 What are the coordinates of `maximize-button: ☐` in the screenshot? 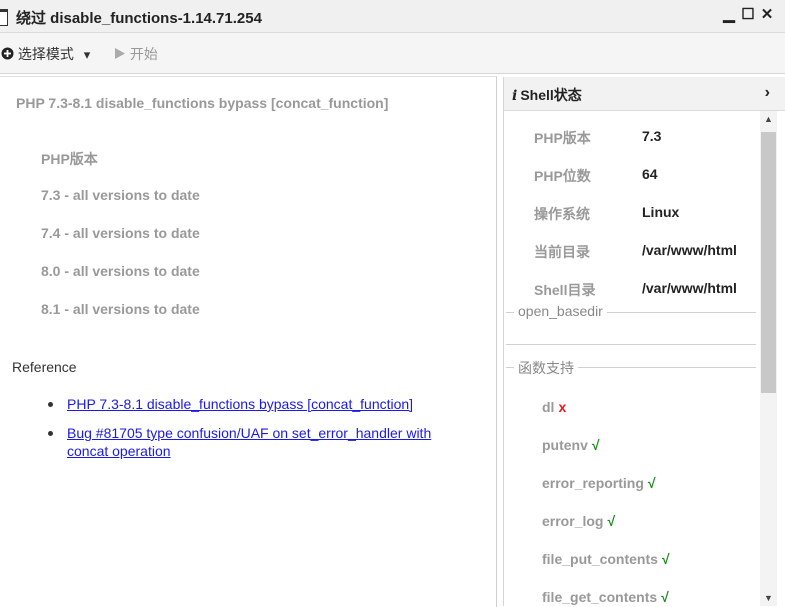 It's located at (748, 15).